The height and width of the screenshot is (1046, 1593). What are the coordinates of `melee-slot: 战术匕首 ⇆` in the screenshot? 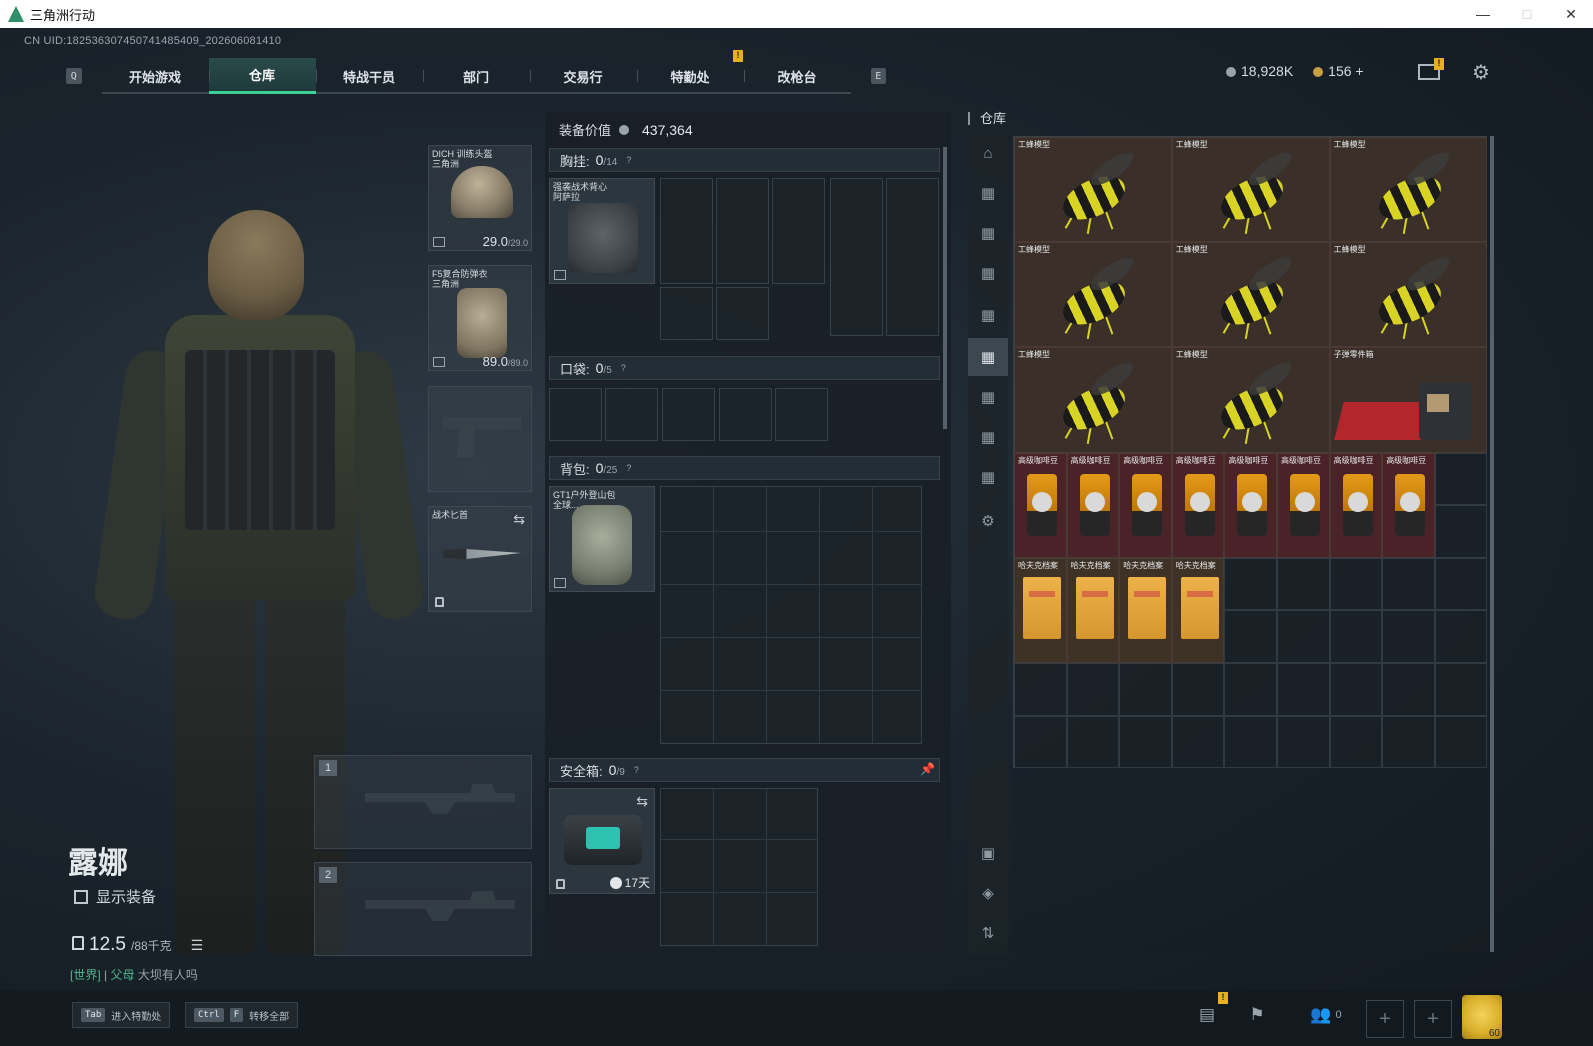 It's located at (480, 559).